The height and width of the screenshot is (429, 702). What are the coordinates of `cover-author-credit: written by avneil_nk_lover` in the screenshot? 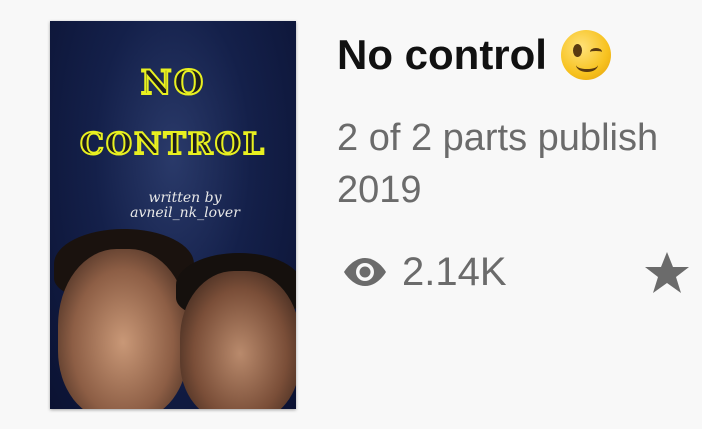 It's located at (185, 206).